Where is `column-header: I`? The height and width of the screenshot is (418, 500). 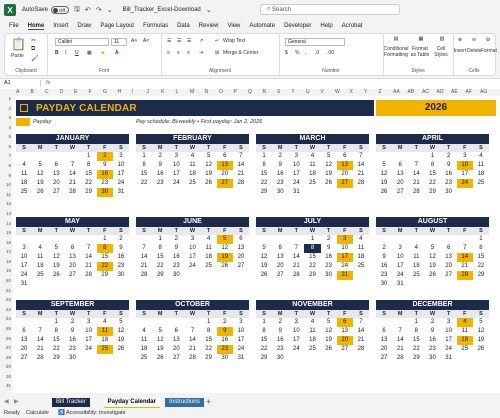 column-header: I is located at coordinates (132, 92).